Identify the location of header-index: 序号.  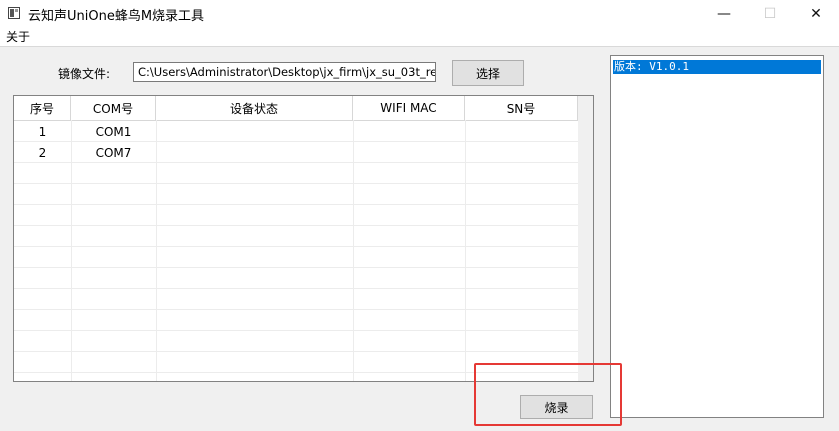
(42, 108).